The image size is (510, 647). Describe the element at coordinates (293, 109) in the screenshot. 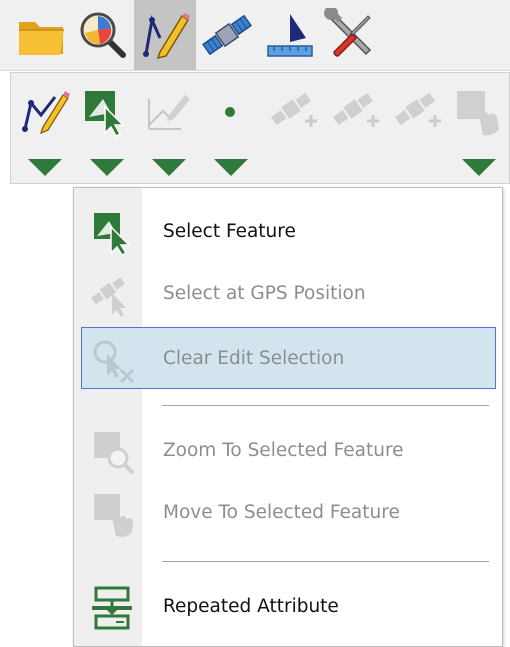

I see `gps-add-vertex-icon` at that location.